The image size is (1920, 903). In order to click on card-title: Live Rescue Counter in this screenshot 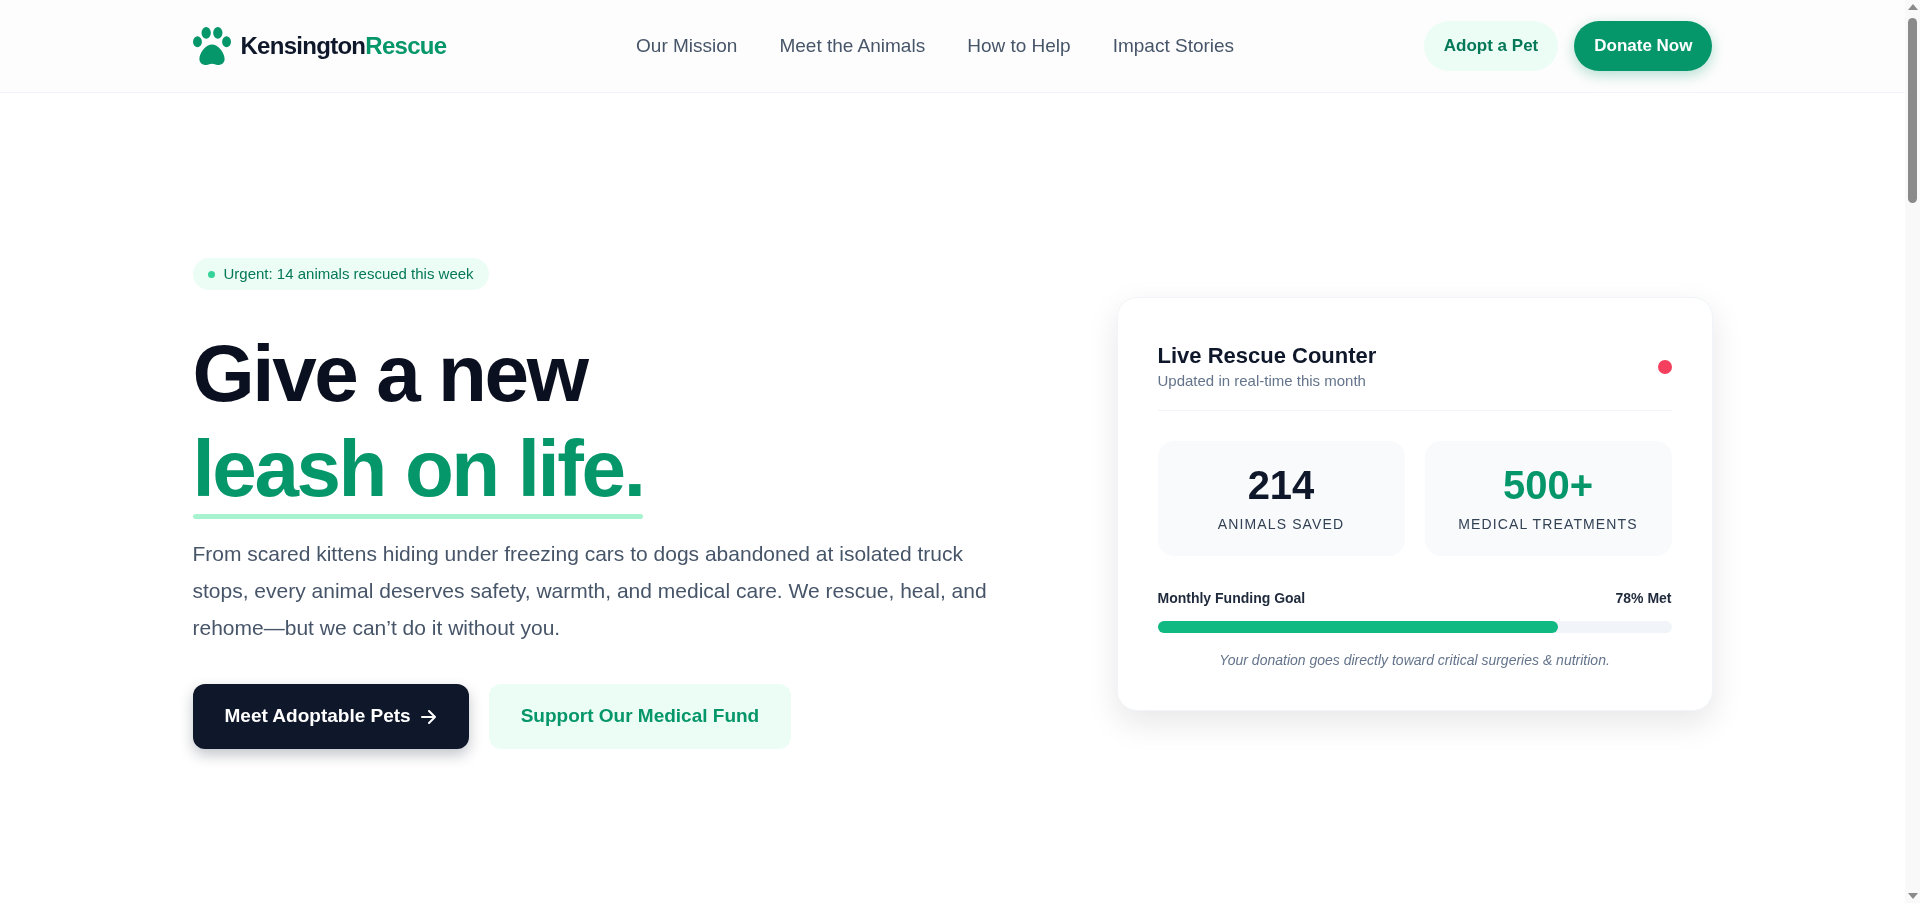, I will do `click(1267, 355)`.